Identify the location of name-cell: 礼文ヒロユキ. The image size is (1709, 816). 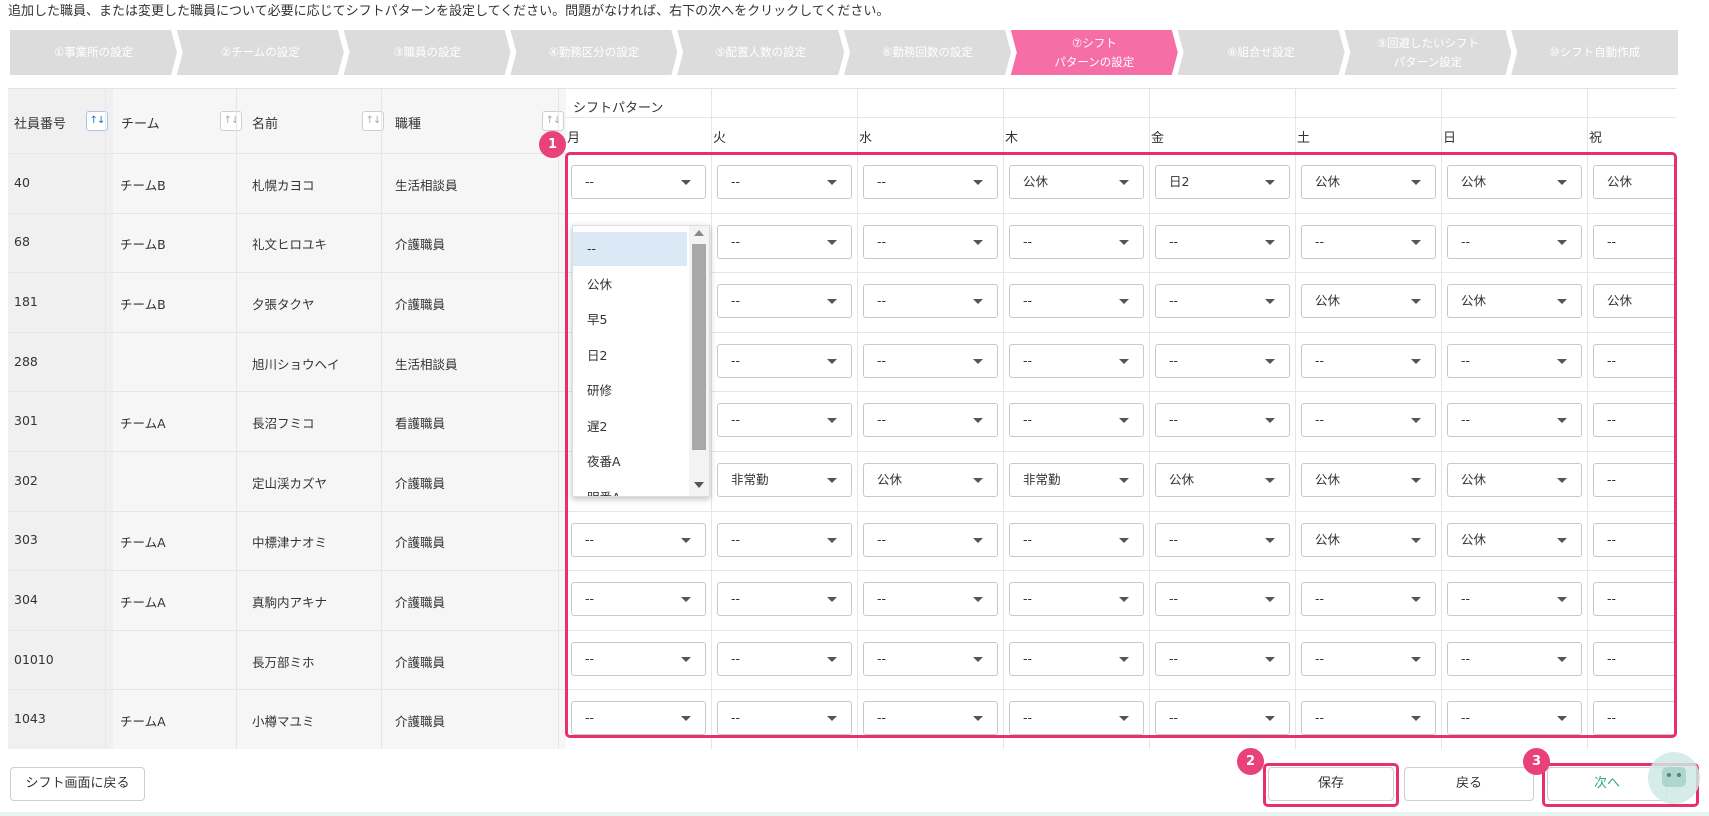
(290, 245).